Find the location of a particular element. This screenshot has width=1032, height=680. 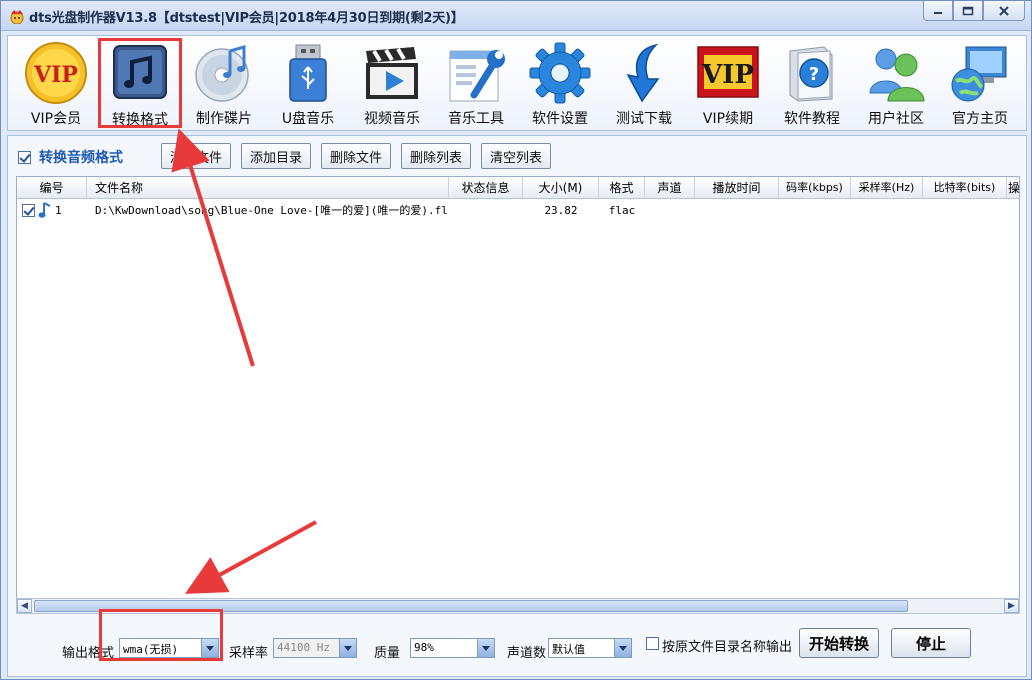

row-duration is located at coordinates (737, 211).